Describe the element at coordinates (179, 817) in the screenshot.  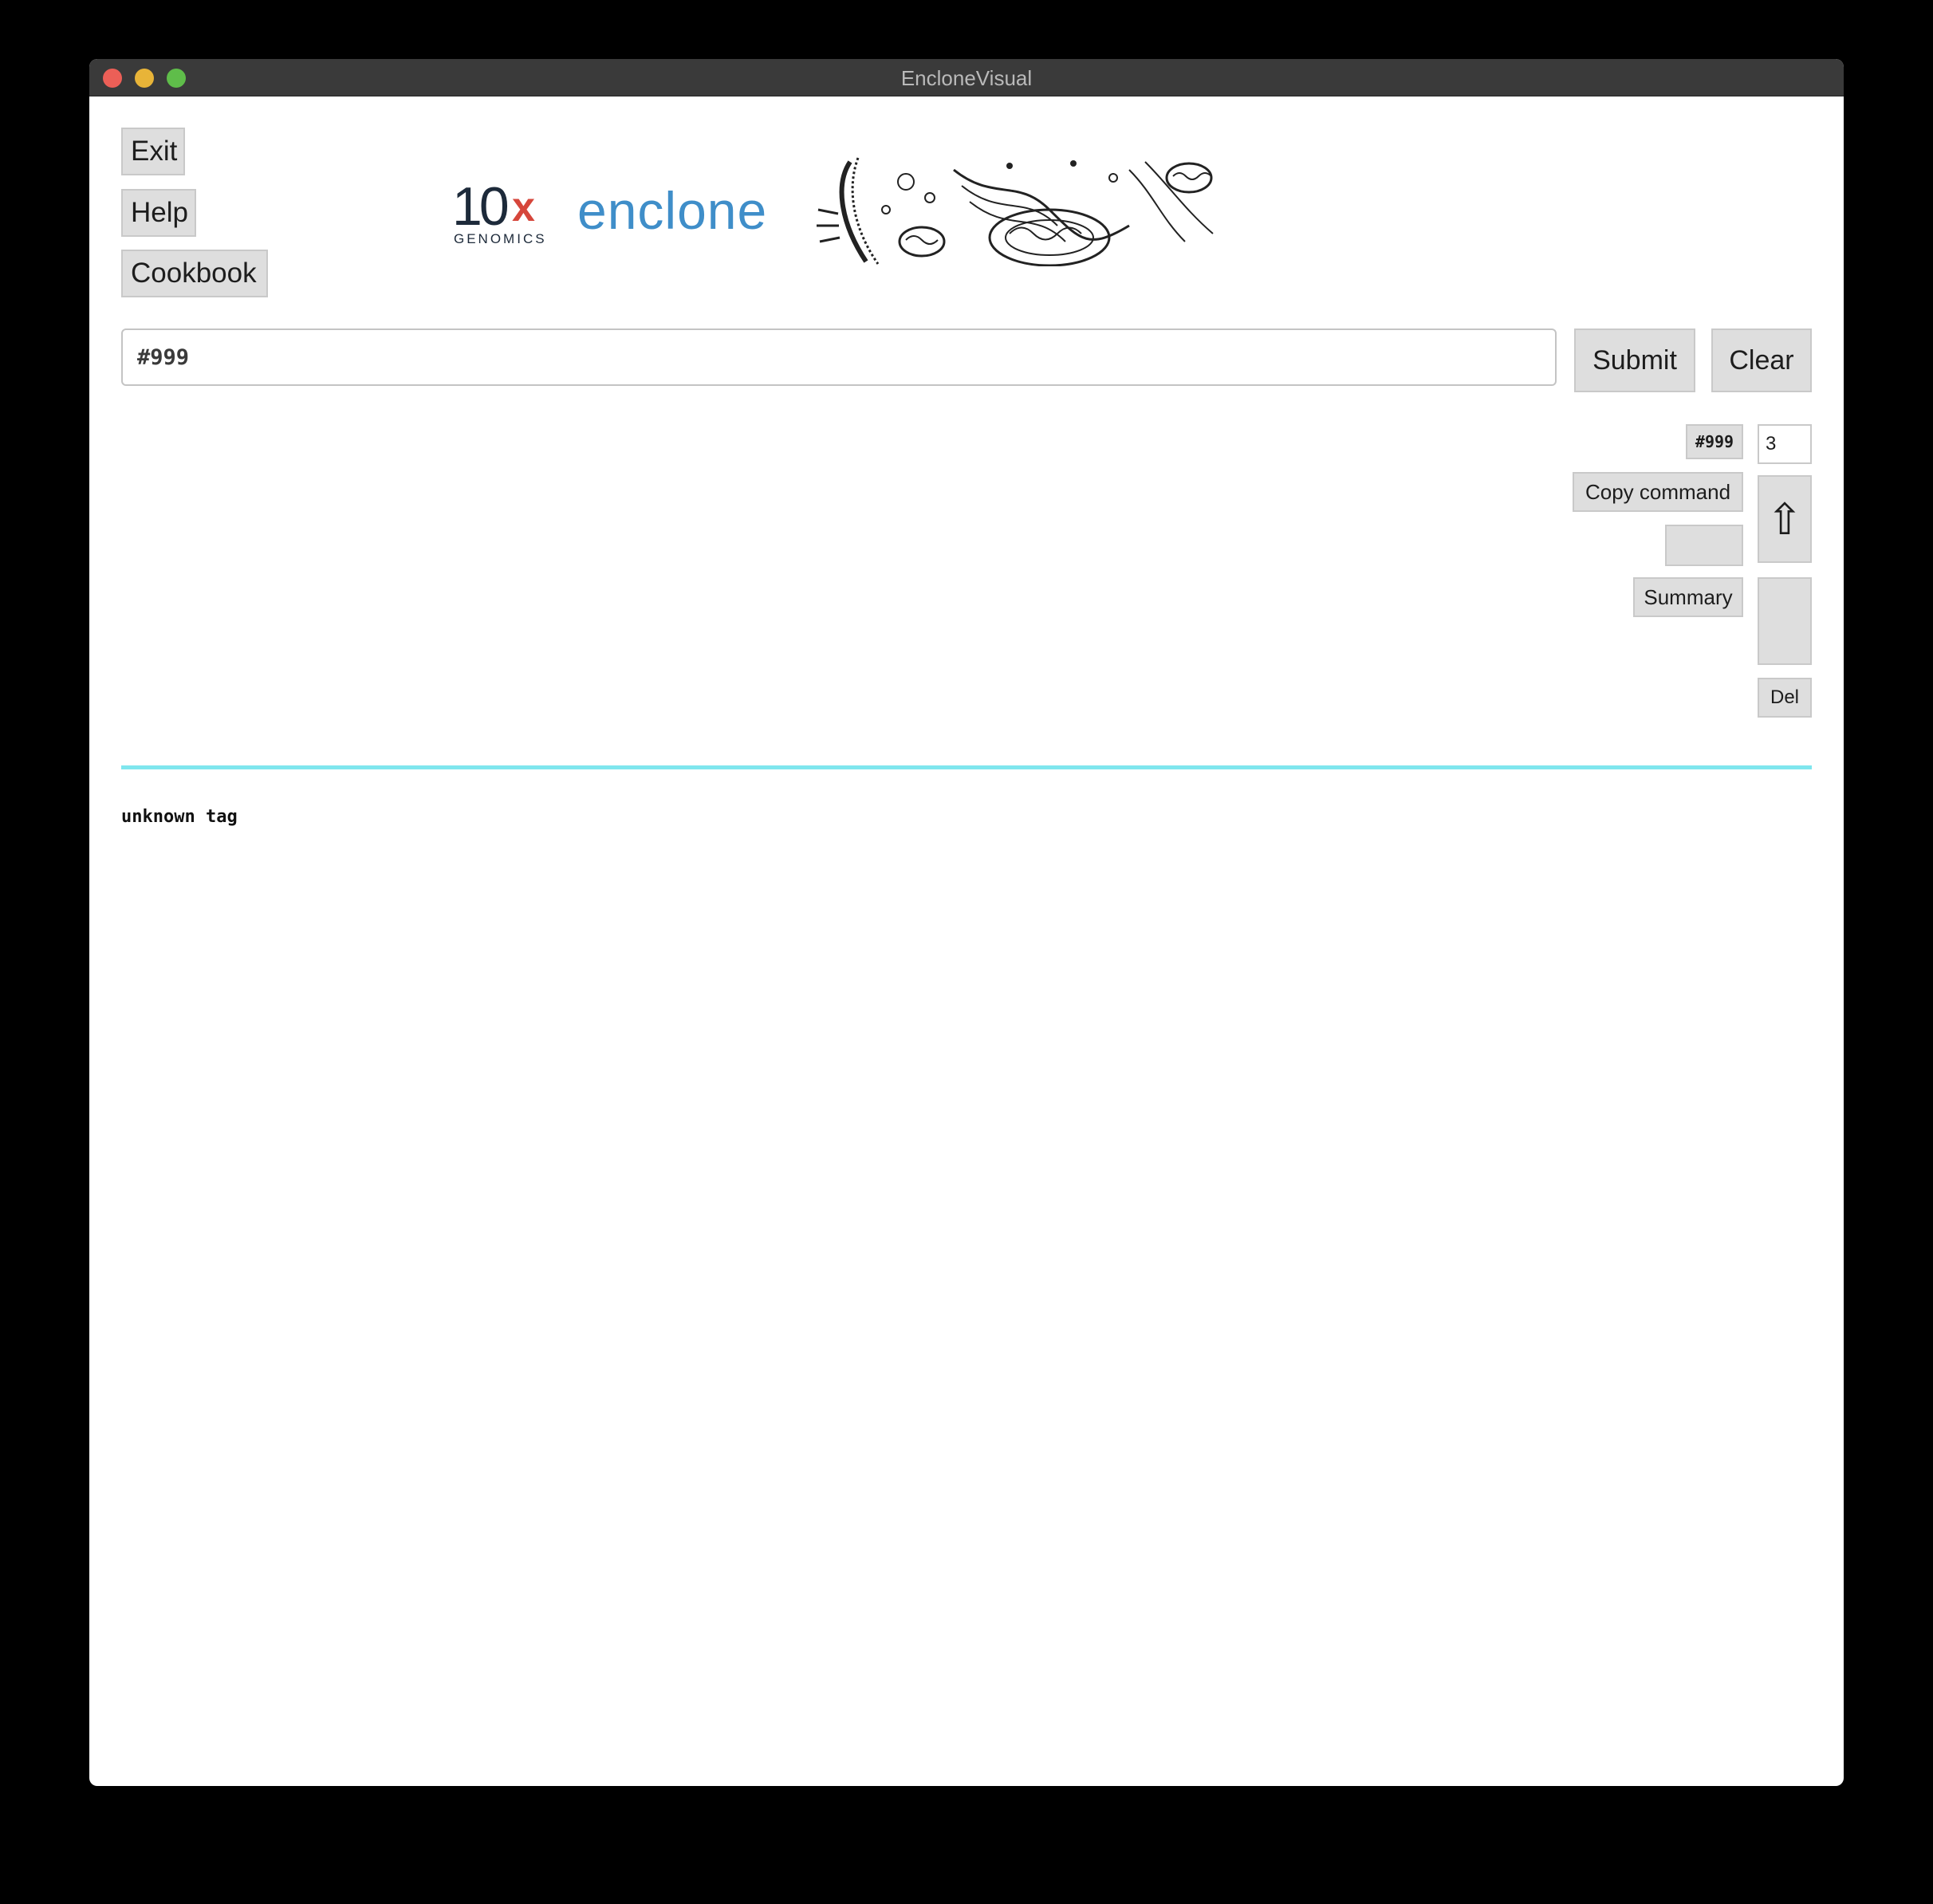
I see `output-text: unknown tag` at that location.